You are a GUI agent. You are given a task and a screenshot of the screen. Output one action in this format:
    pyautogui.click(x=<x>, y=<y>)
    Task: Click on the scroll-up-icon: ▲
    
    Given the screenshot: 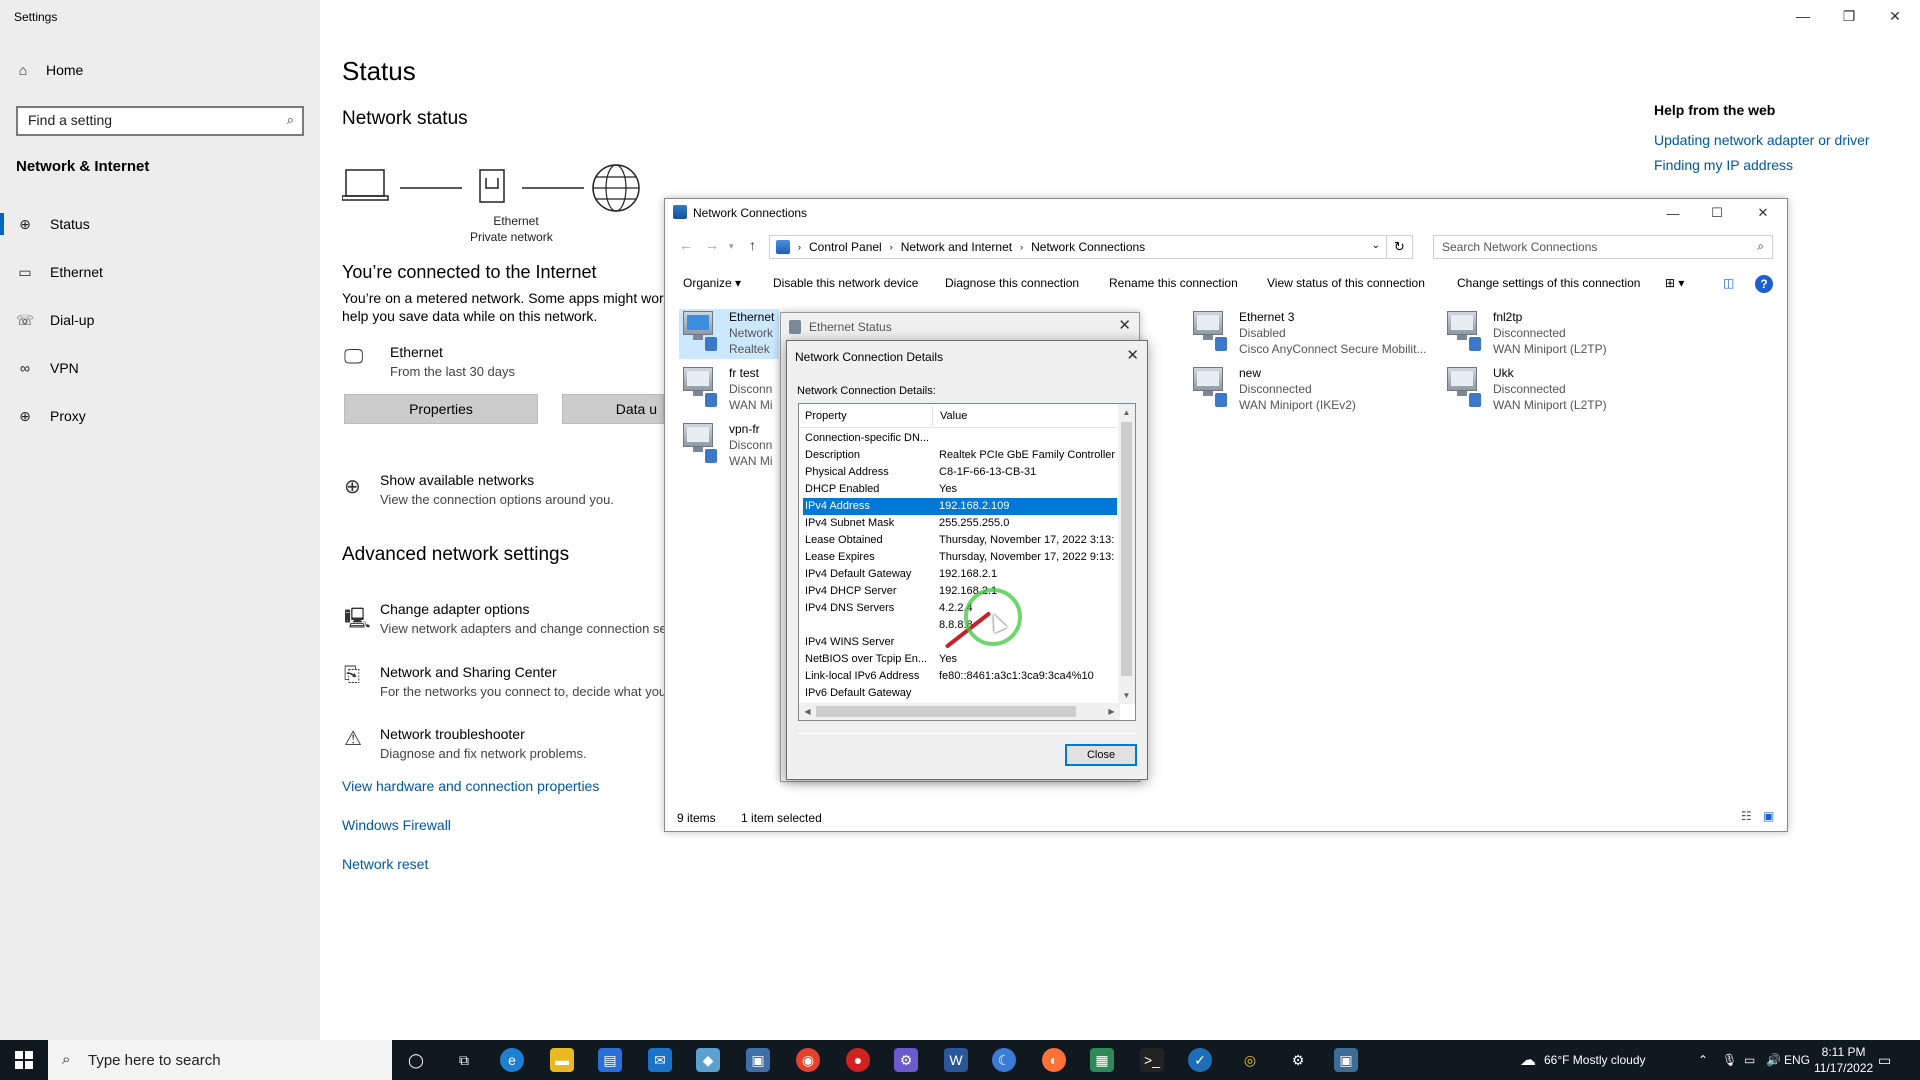 What is the action you would take?
    pyautogui.click(x=1126, y=412)
    